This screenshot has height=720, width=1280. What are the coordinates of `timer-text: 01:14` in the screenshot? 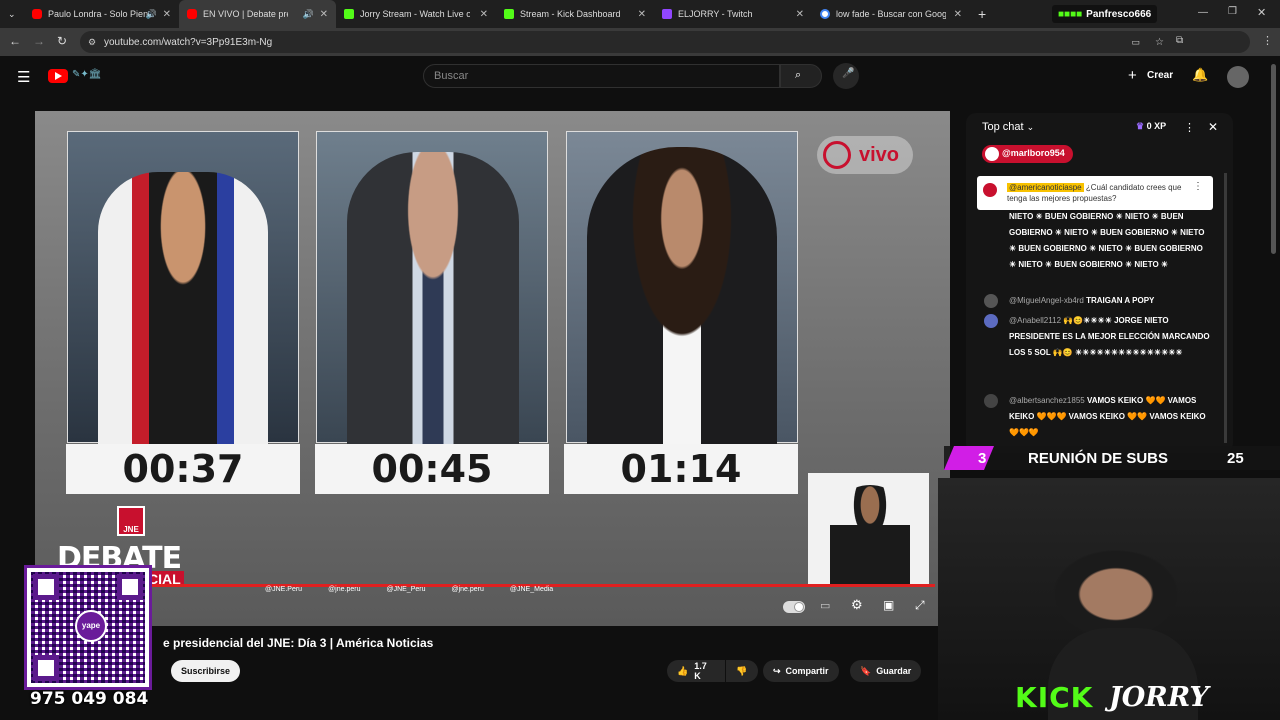 It's located at (681, 469).